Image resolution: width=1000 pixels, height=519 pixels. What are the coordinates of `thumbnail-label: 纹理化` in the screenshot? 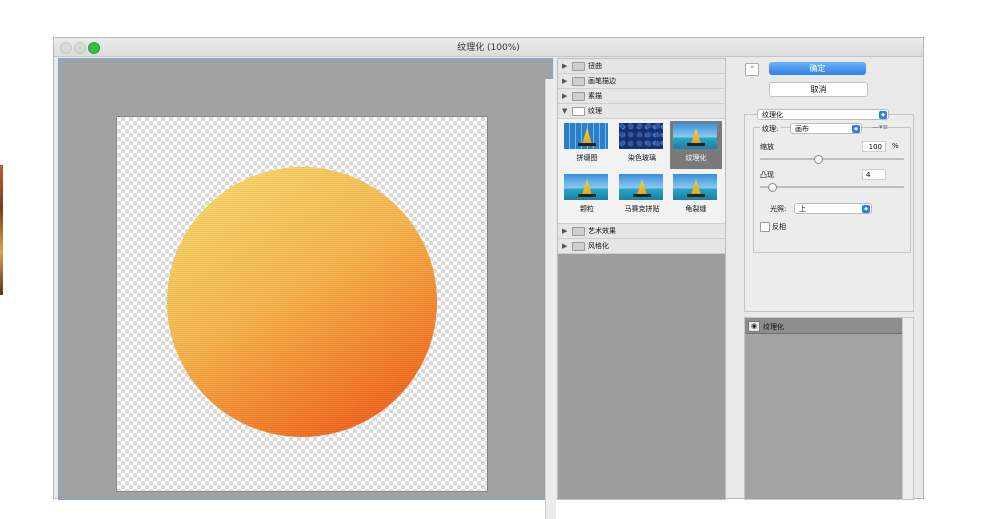 It's located at (696, 158).